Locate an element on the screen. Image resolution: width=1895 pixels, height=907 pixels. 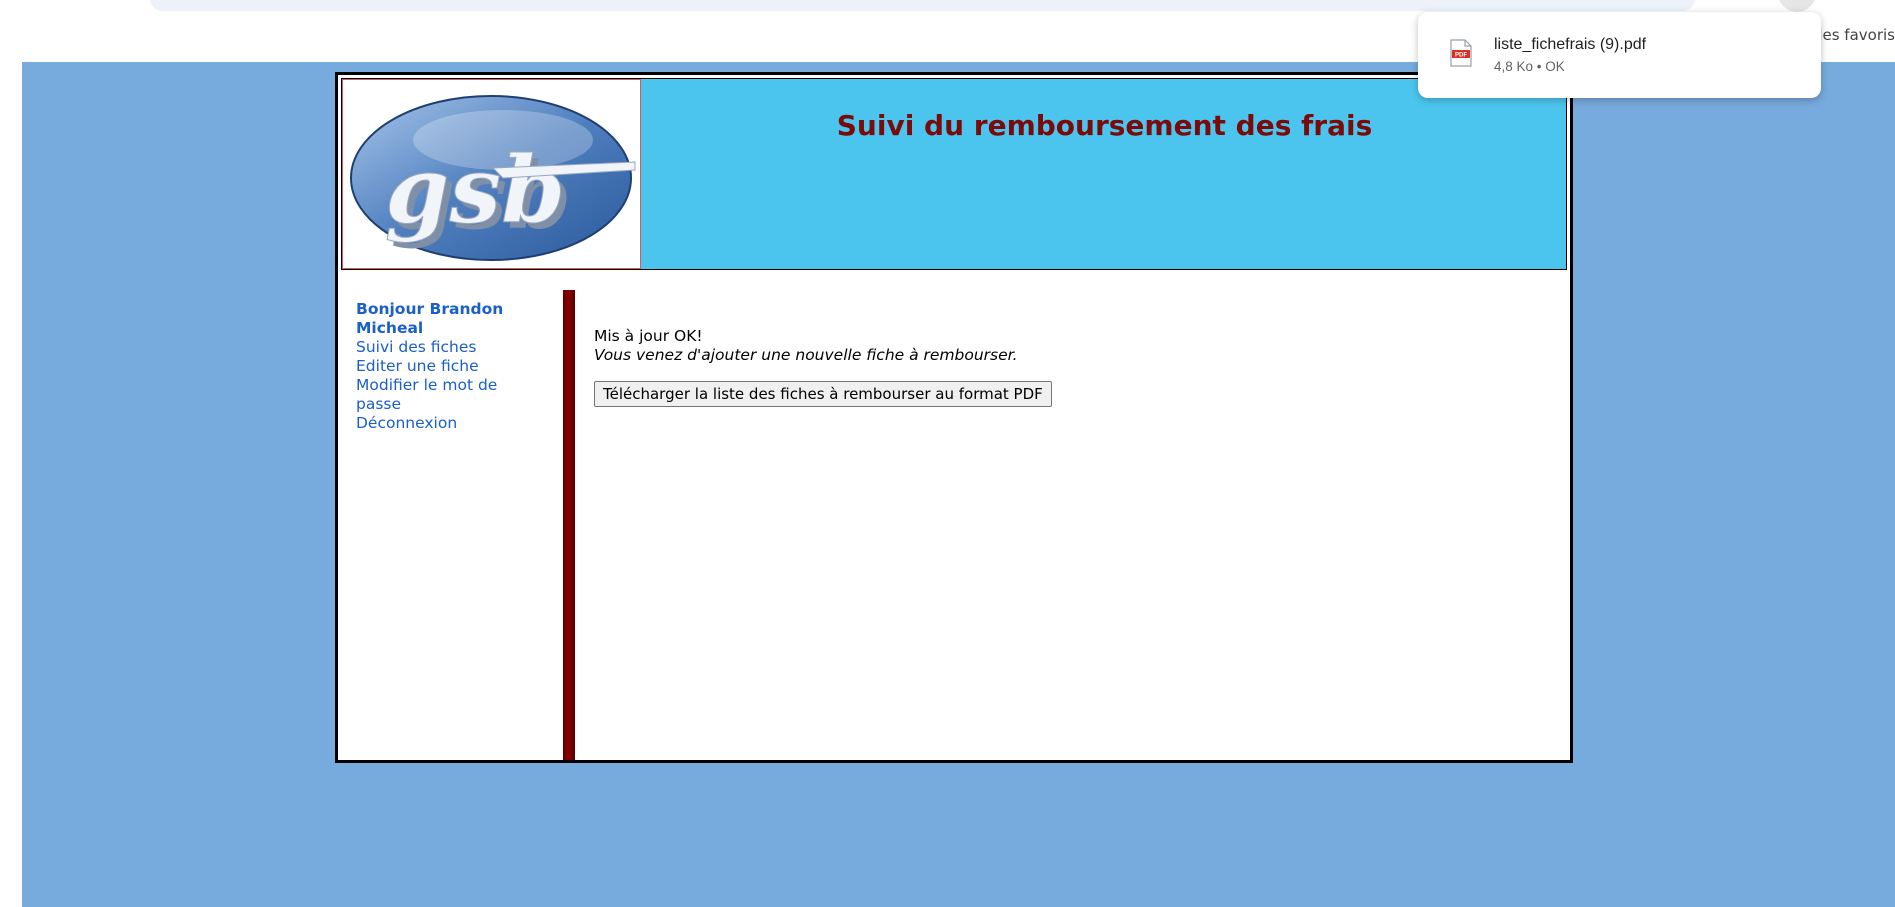
menu-item-modifier-mot-de-passe: Modifier le mot de passe is located at coordinates (436, 395).